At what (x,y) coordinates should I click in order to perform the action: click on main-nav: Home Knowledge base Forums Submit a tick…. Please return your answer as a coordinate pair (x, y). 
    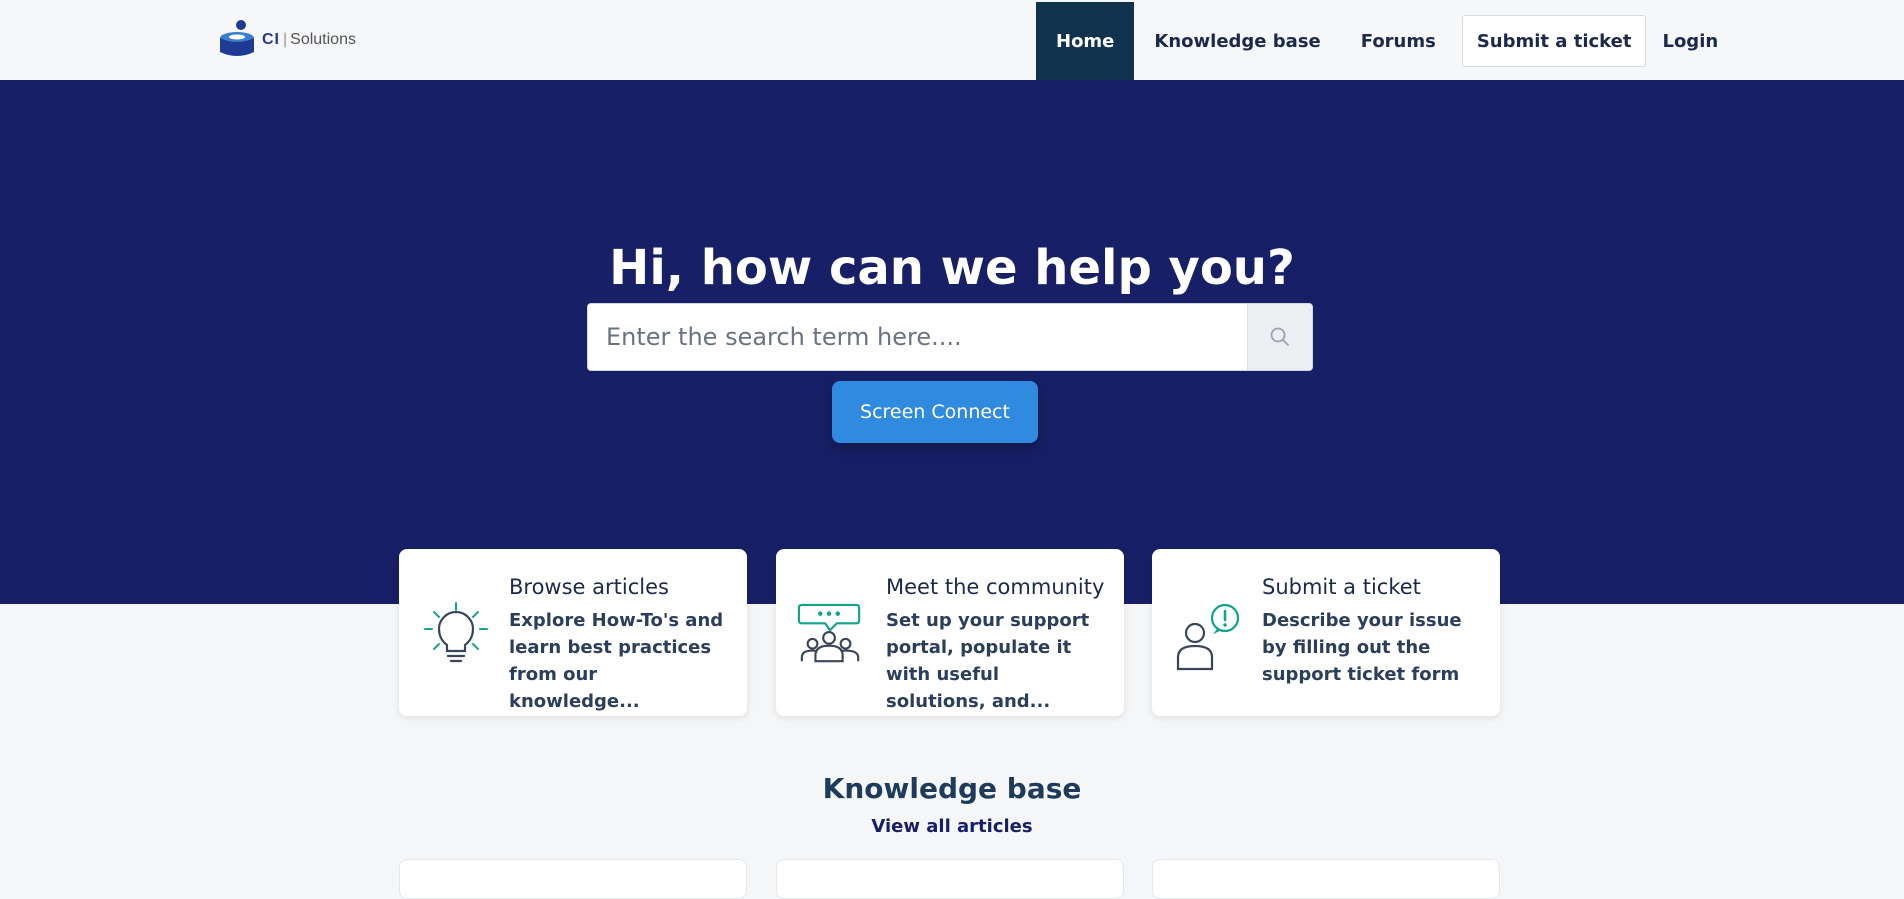
    Looking at the image, I should click on (1381, 41).